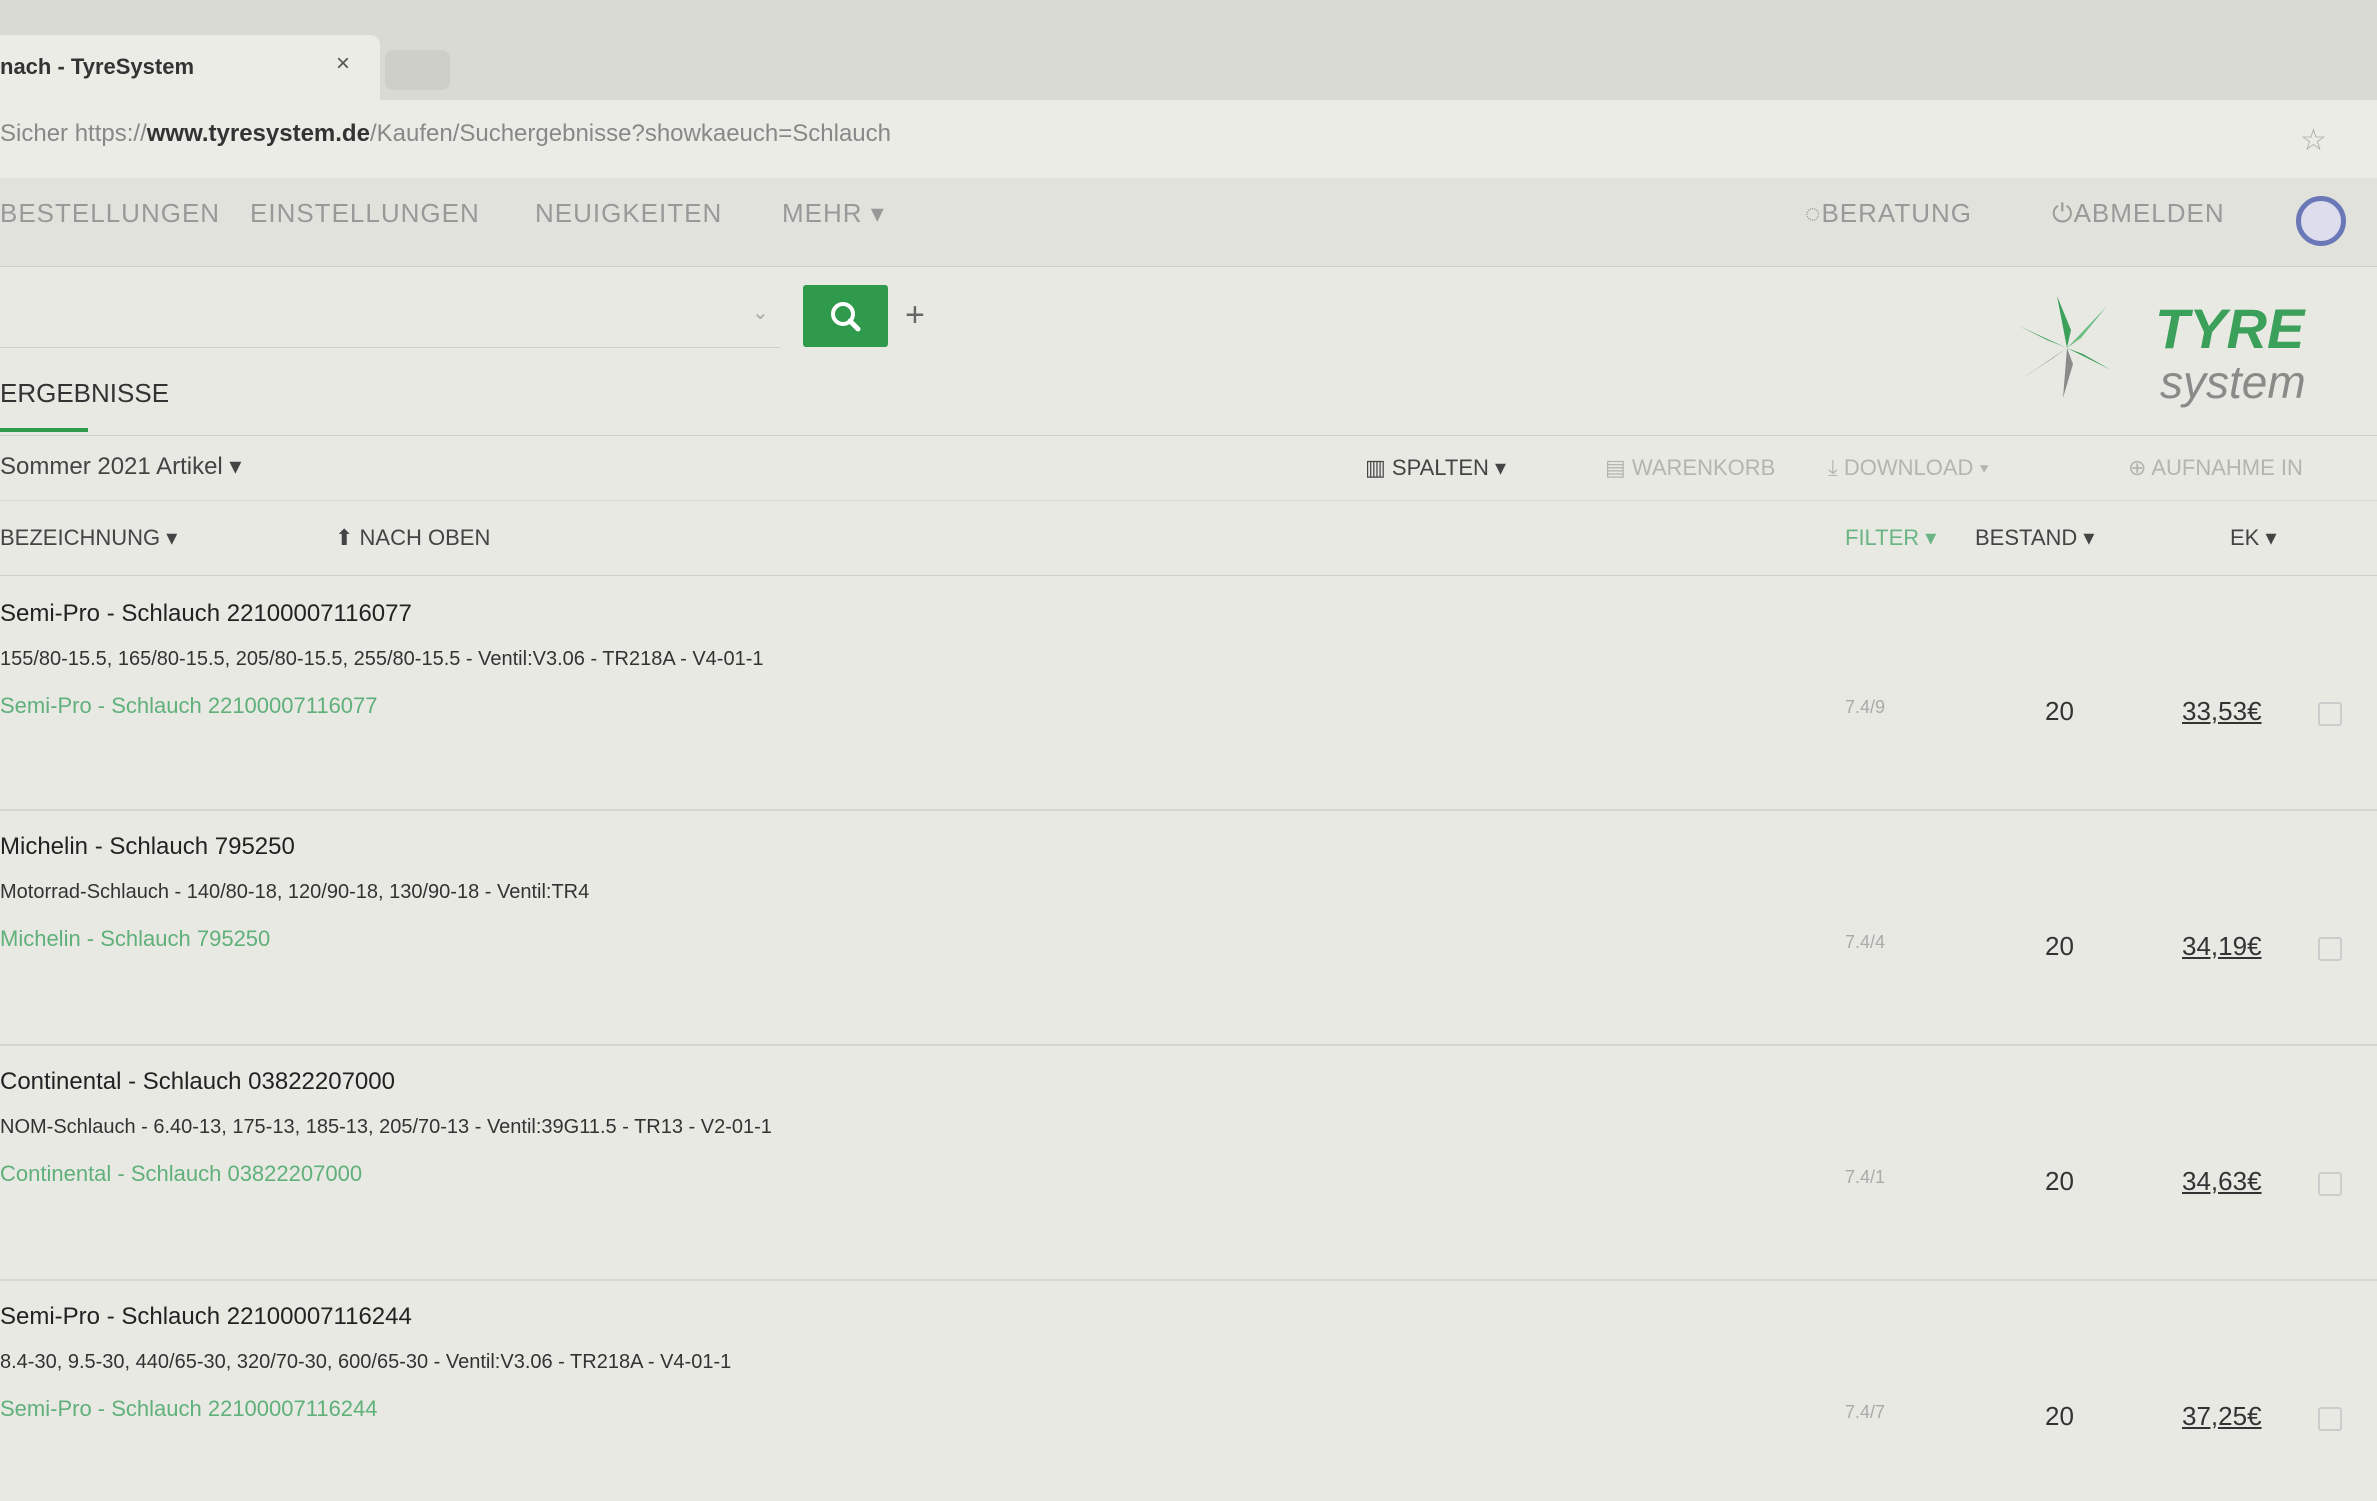 Image resolution: width=2377 pixels, height=1501 pixels. What do you see at coordinates (189, 1409) in the screenshot?
I see `product-link: Semi-Pro - Schlauch 22100007116244` at bounding box center [189, 1409].